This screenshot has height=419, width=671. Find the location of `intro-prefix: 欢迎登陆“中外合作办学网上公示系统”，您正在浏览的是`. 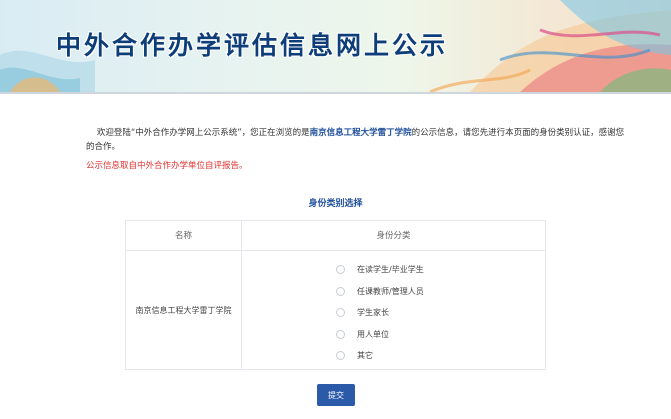

intro-prefix: 欢迎登陆“中外合作办学网上公示系统”，您正在浏览的是 is located at coordinates (203, 133).